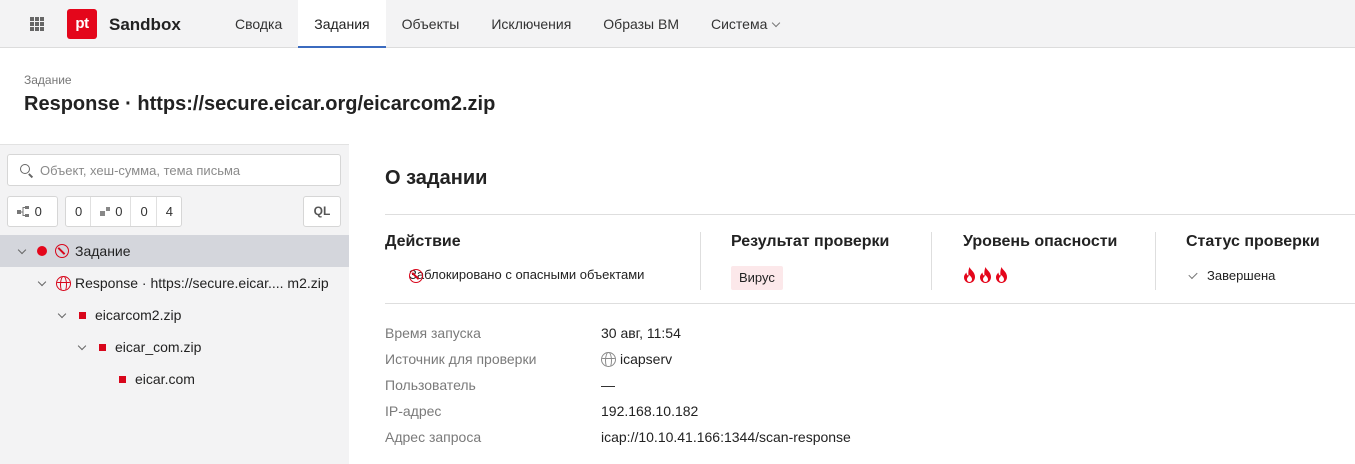 The width and height of the screenshot is (1355, 464). What do you see at coordinates (82, 24) in the screenshot?
I see `pt-logo: pt` at bounding box center [82, 24].